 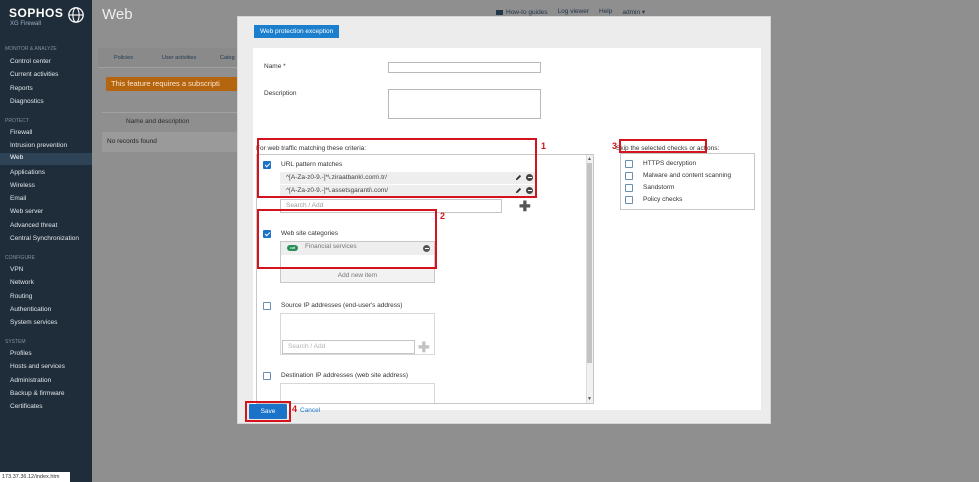 What do you see at coordinates (50, 200) in the screenshot?
I see `sidebar-item-email: Email` at bounding box center [50, 200].